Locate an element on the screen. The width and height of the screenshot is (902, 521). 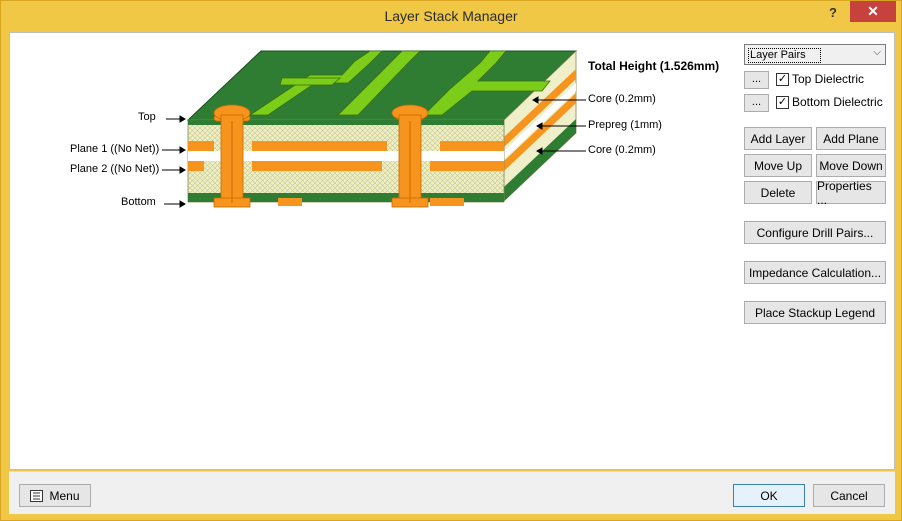
left-arrows is located at coordinates (174, 161).